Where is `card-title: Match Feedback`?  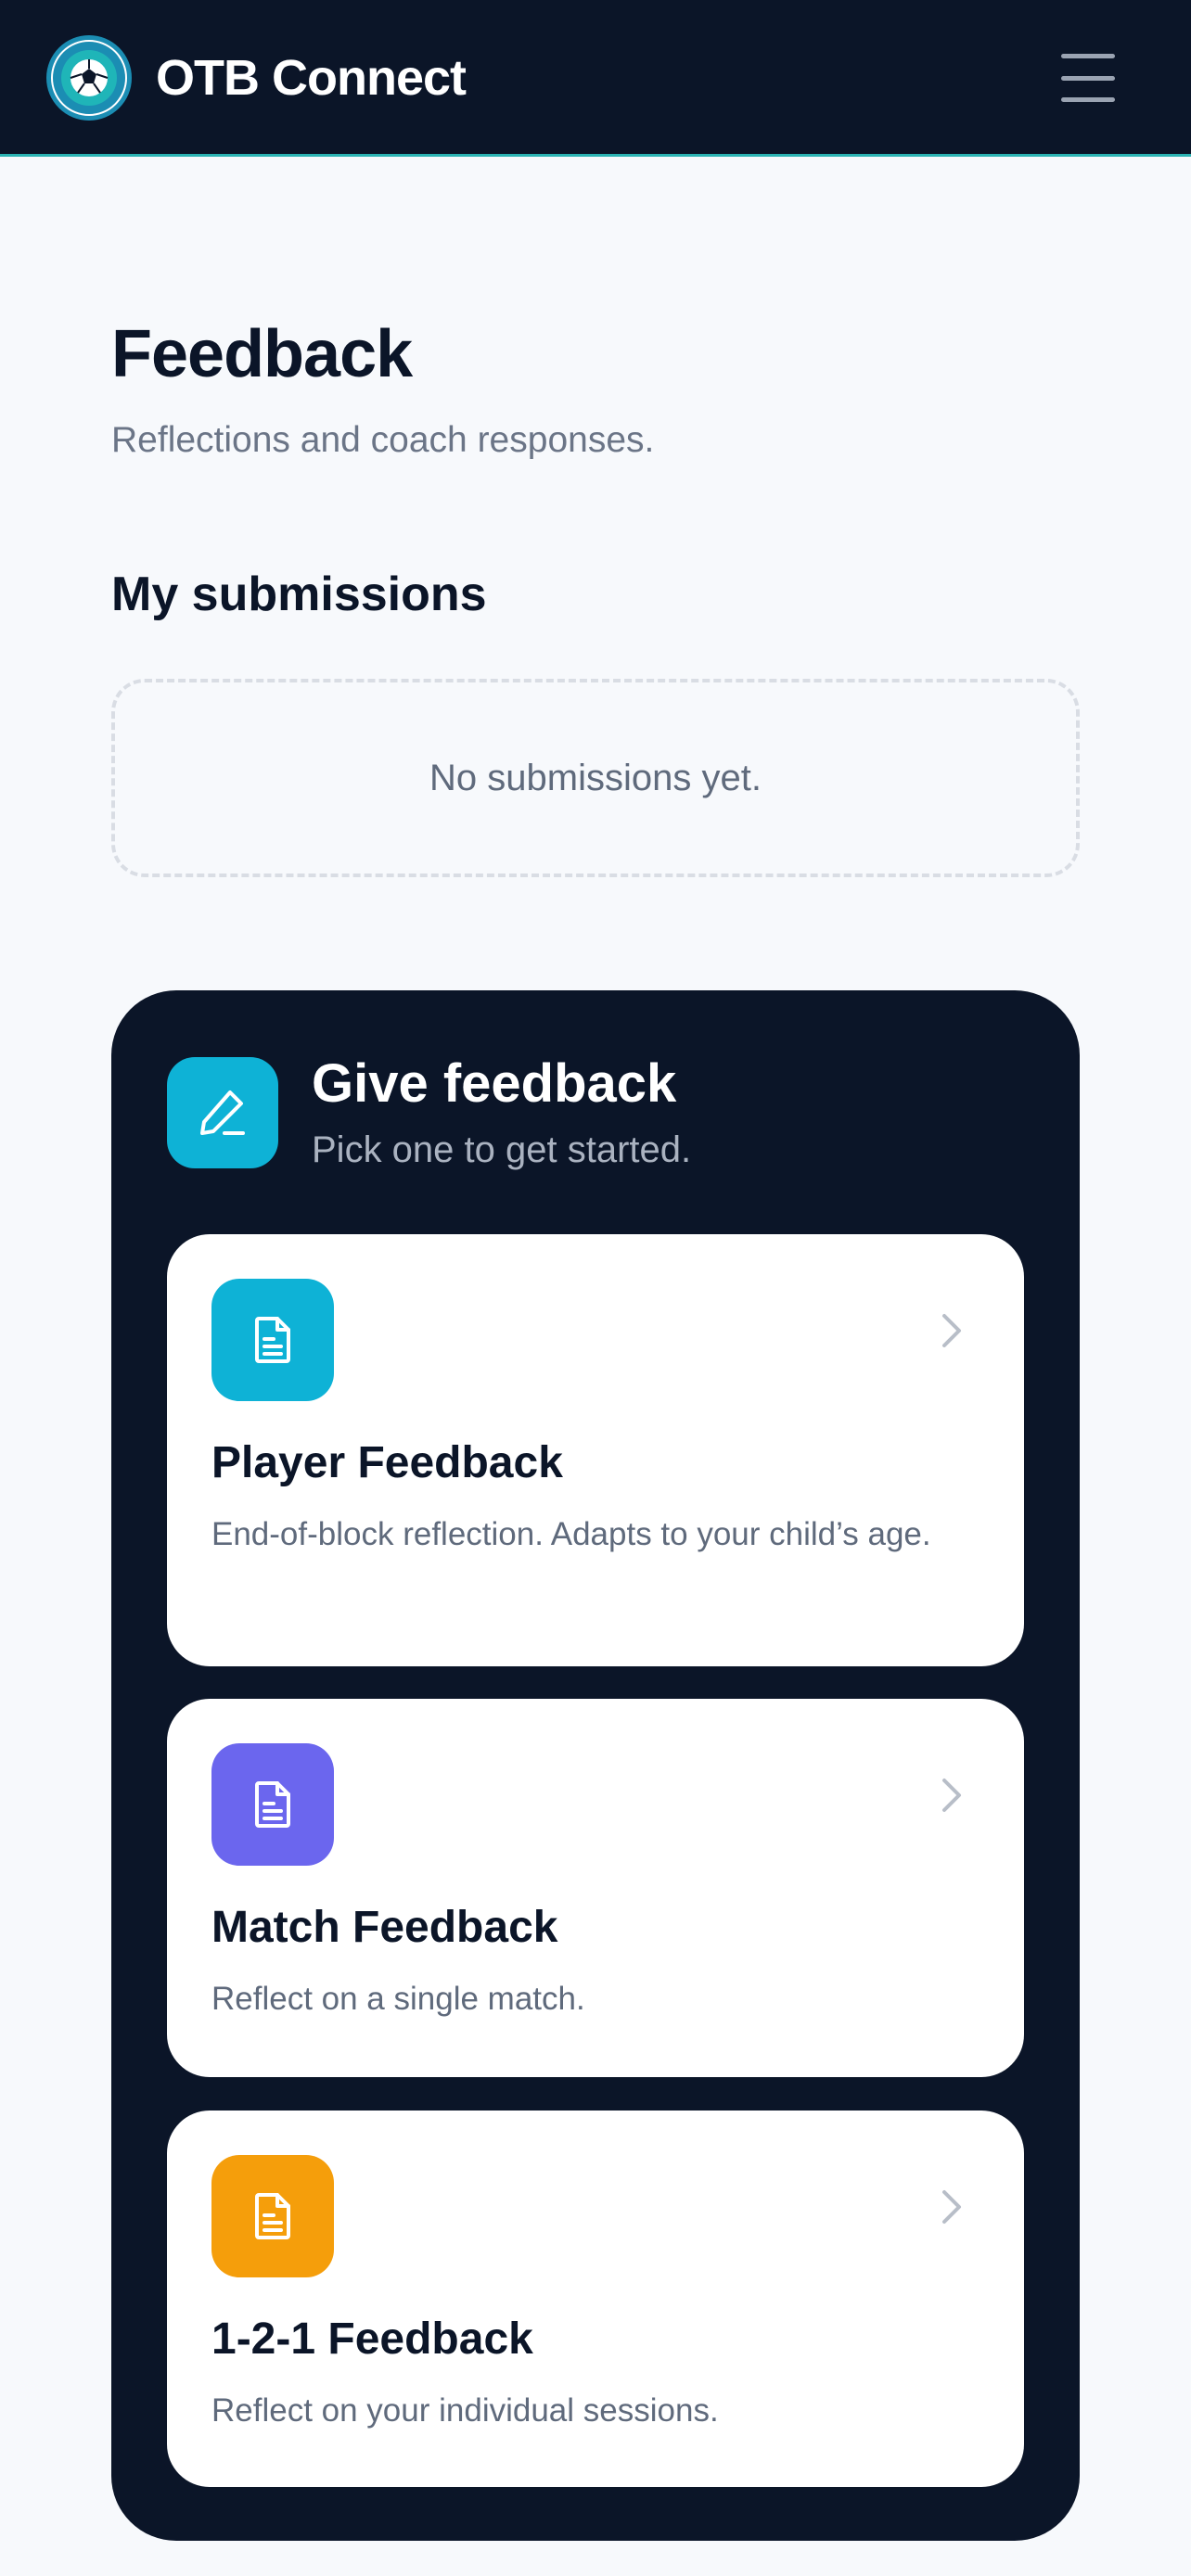 card-title: Match Feedback is located at coordinates (385, 1927).